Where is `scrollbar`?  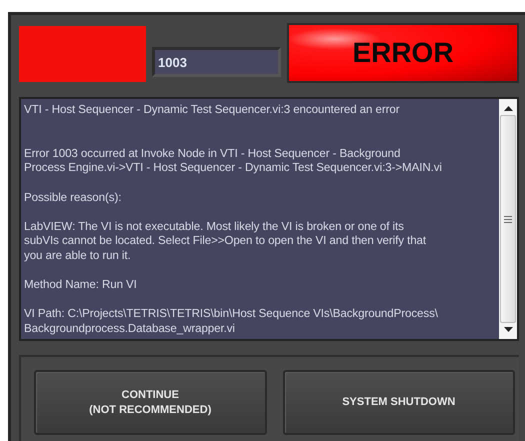
scrollbar is located at coordinates (508, 219).